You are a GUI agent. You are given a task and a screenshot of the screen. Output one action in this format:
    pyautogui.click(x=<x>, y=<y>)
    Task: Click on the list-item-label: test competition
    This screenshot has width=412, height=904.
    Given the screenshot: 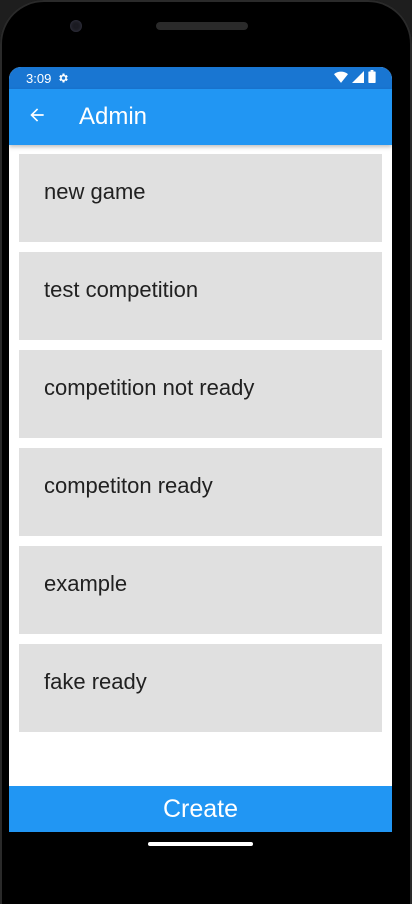 What is the action you would take?
    pyautogui.click(x=121, y=289)
    